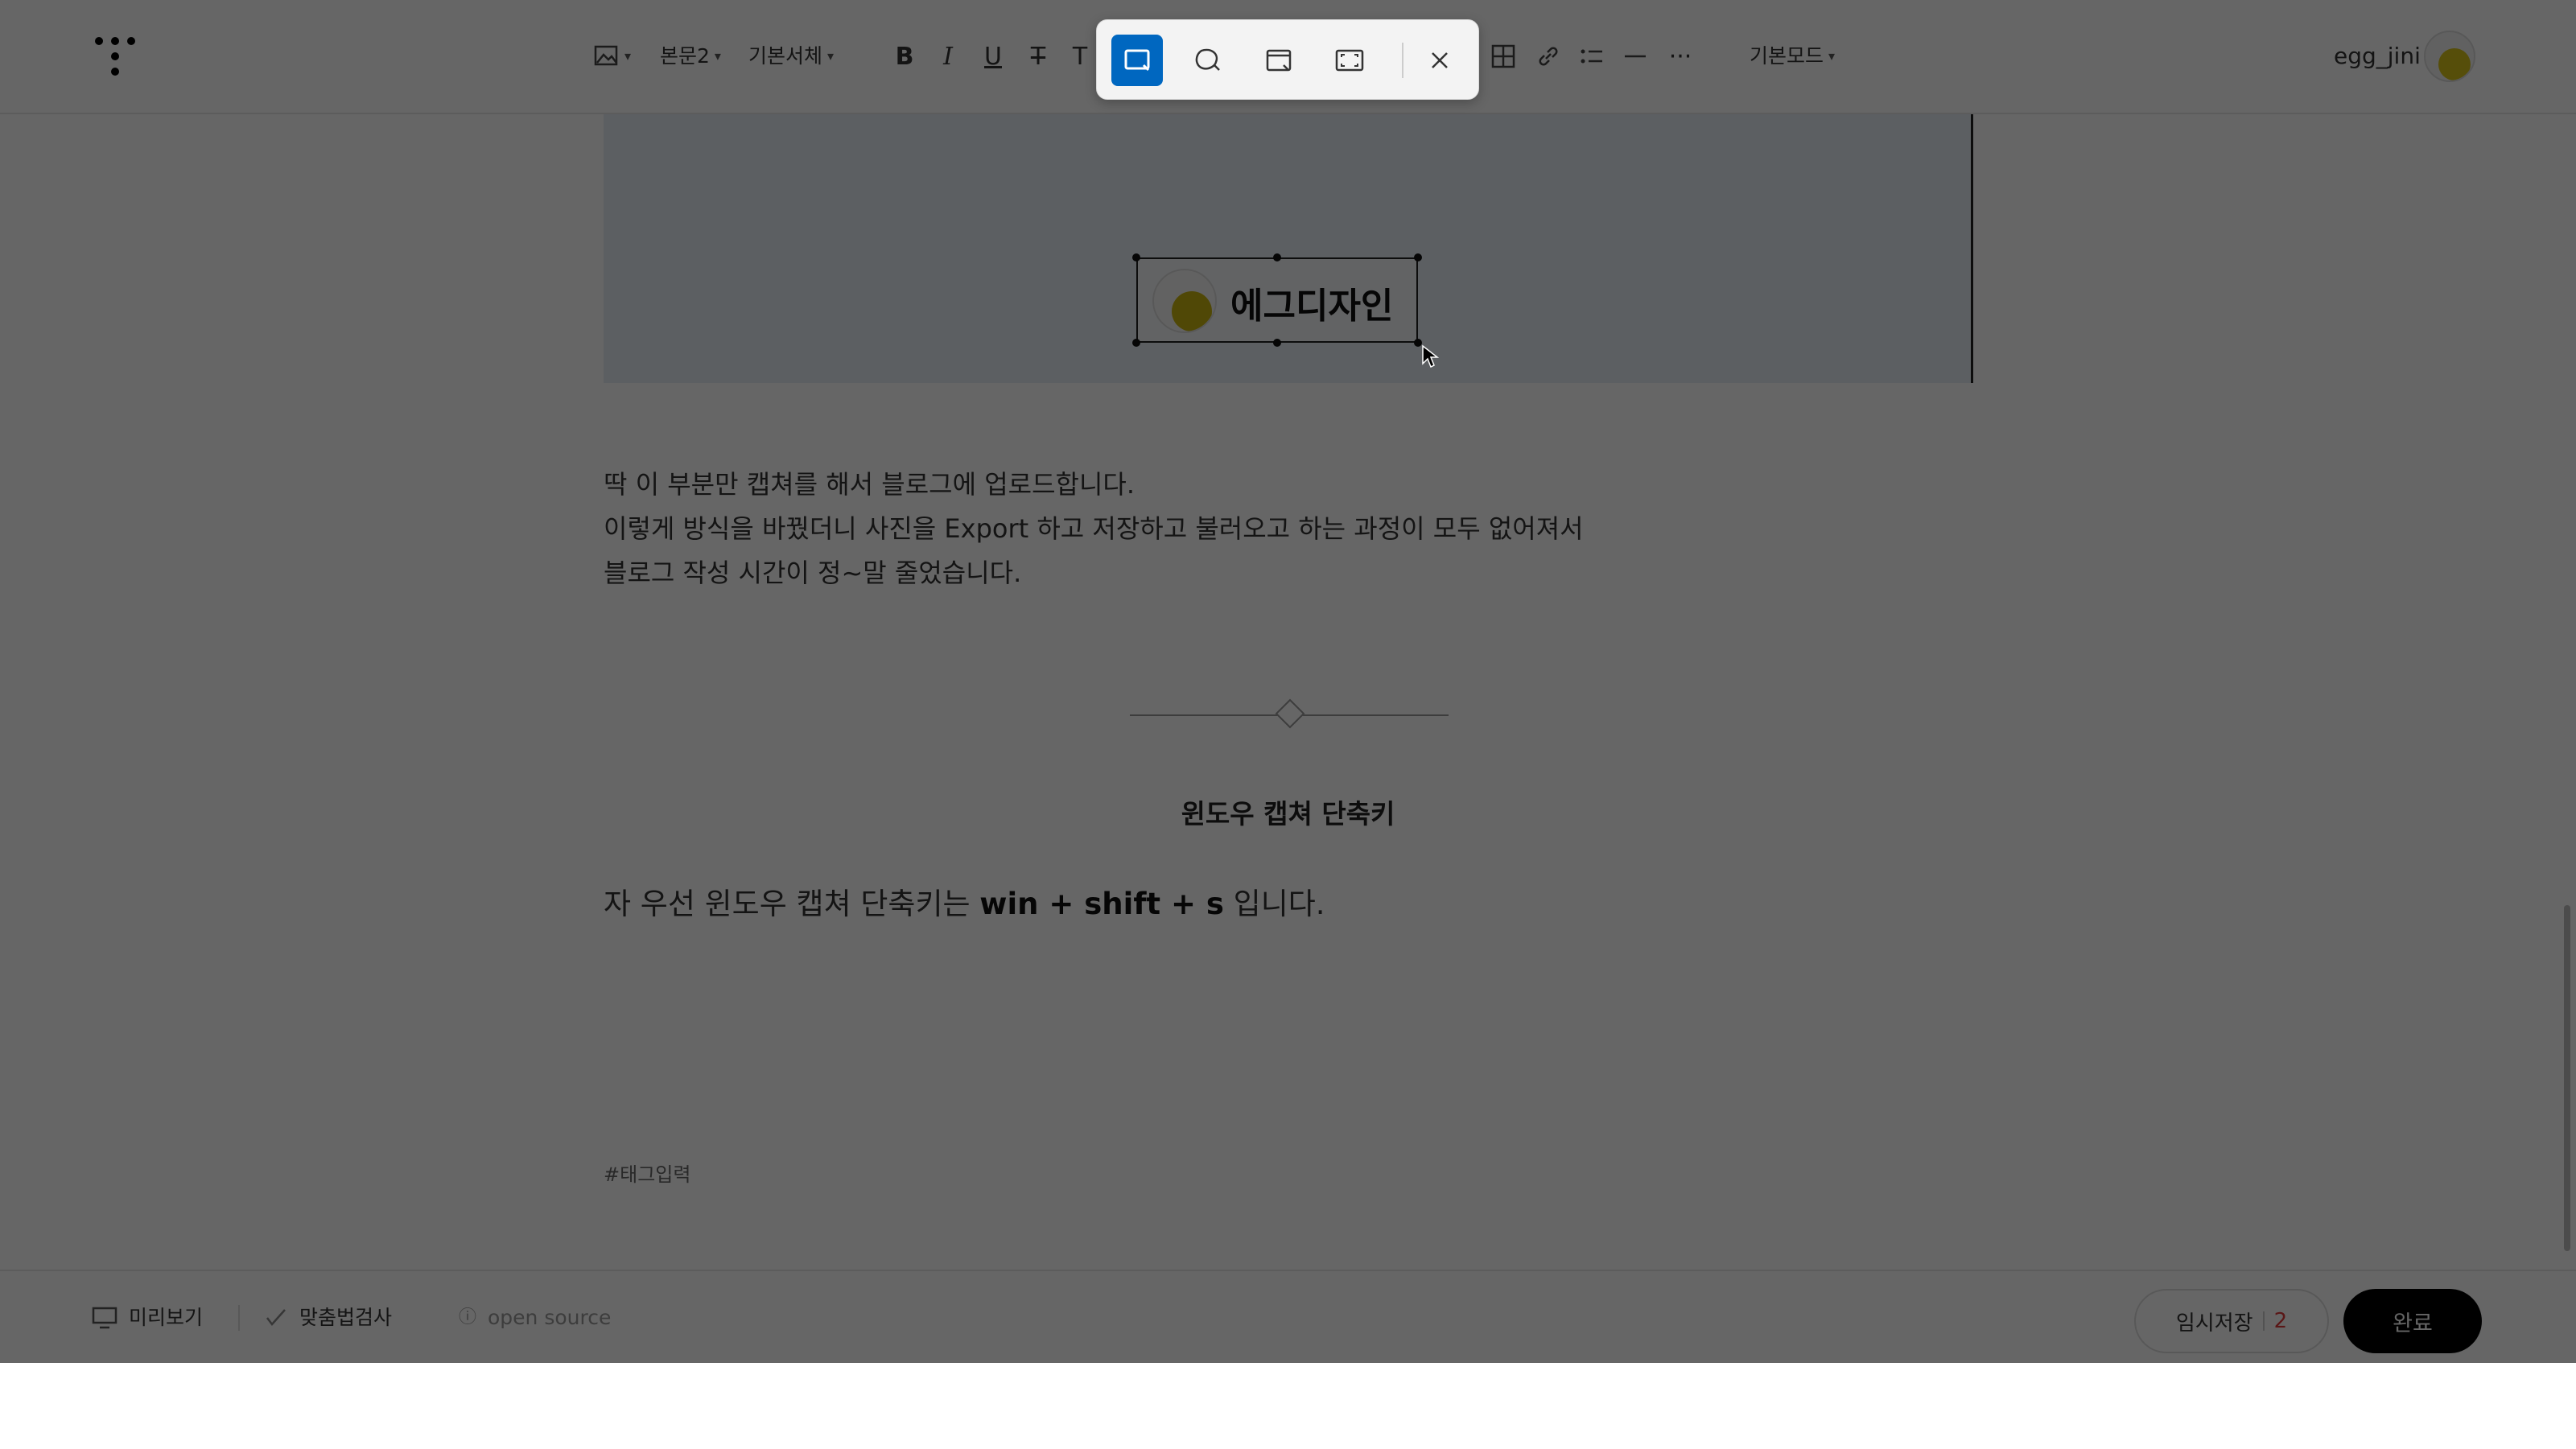 The image size is (2576, 1449). What do you see at coordinates (2377, 56) in the screenshot?
I see `username: egg_jini` at bounding box center [2377, 56].